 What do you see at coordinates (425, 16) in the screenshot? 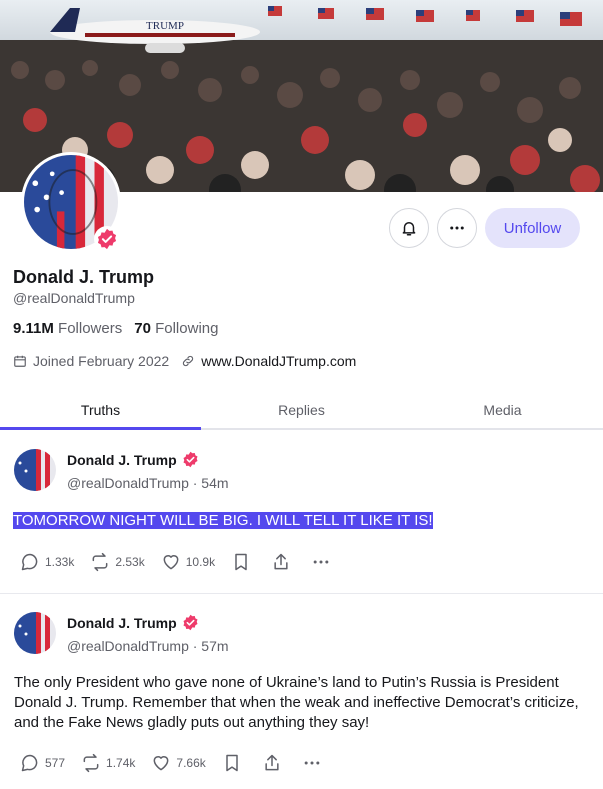
I see `banner-flags` at bounding box center [425, 16].